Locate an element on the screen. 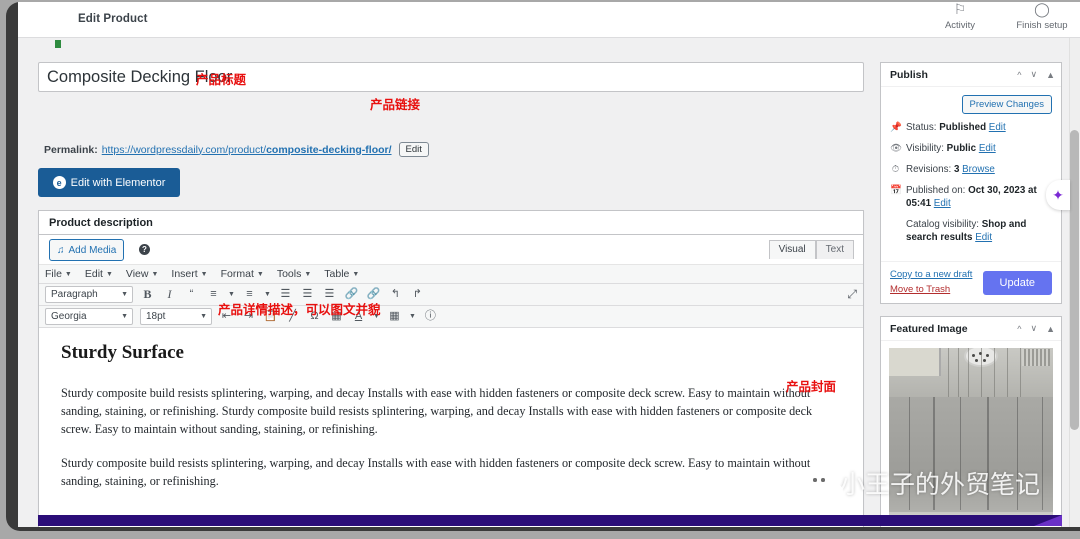 The height and width of the screenshot is (539, 1080). topbar-item-activity: ⚐ Activity is located at coordinates (960, 16).